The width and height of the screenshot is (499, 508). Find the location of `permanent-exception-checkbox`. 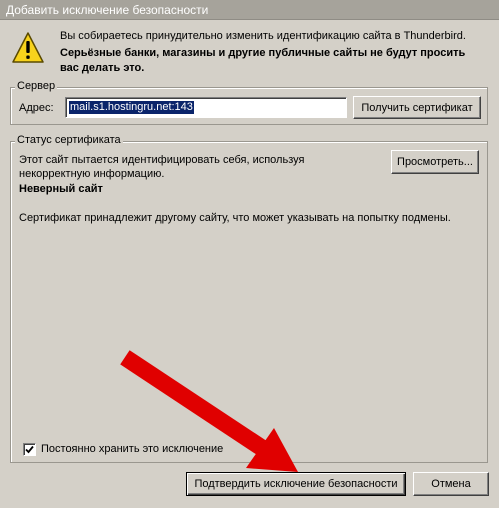

permanent-exception-checkbox is located at coordinates (29, 449).